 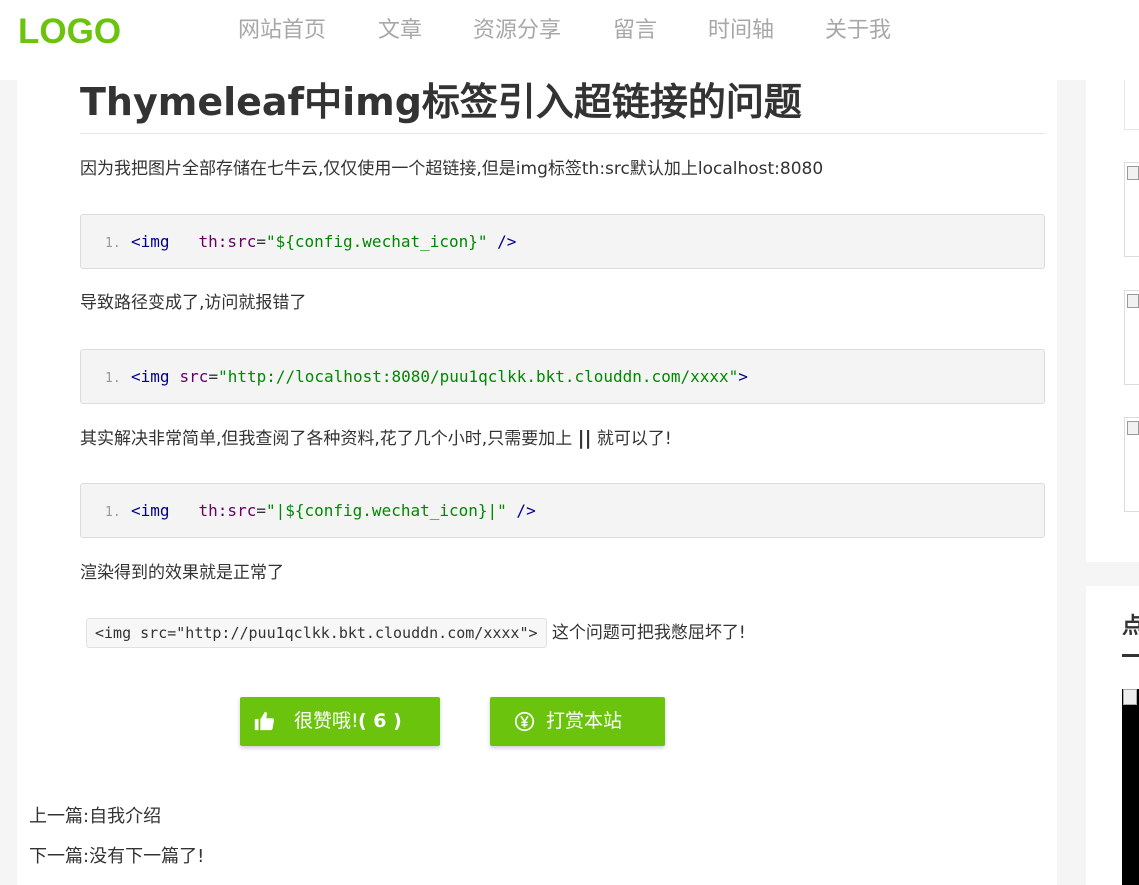 I want to click on sidebar-panel-2: 点, so click(x=1112, y=735).